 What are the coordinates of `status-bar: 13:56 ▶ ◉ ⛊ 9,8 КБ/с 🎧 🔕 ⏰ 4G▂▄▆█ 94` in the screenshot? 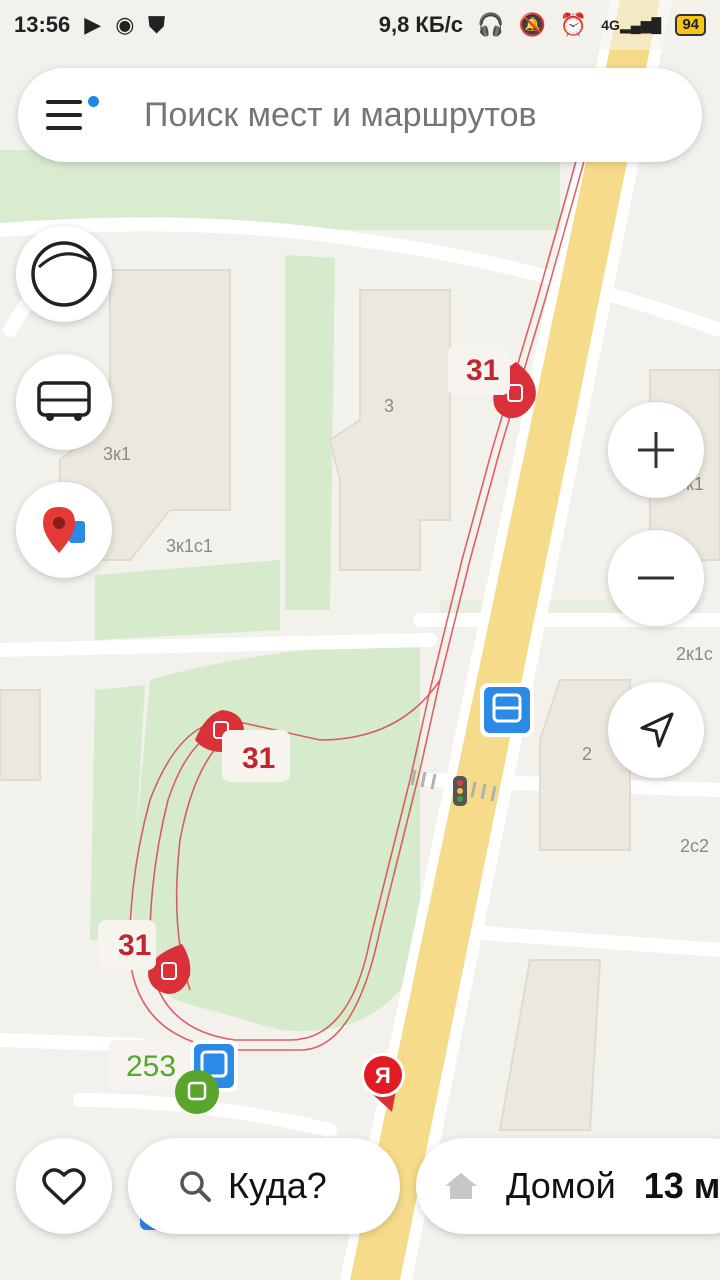 It's located at (360, 25).